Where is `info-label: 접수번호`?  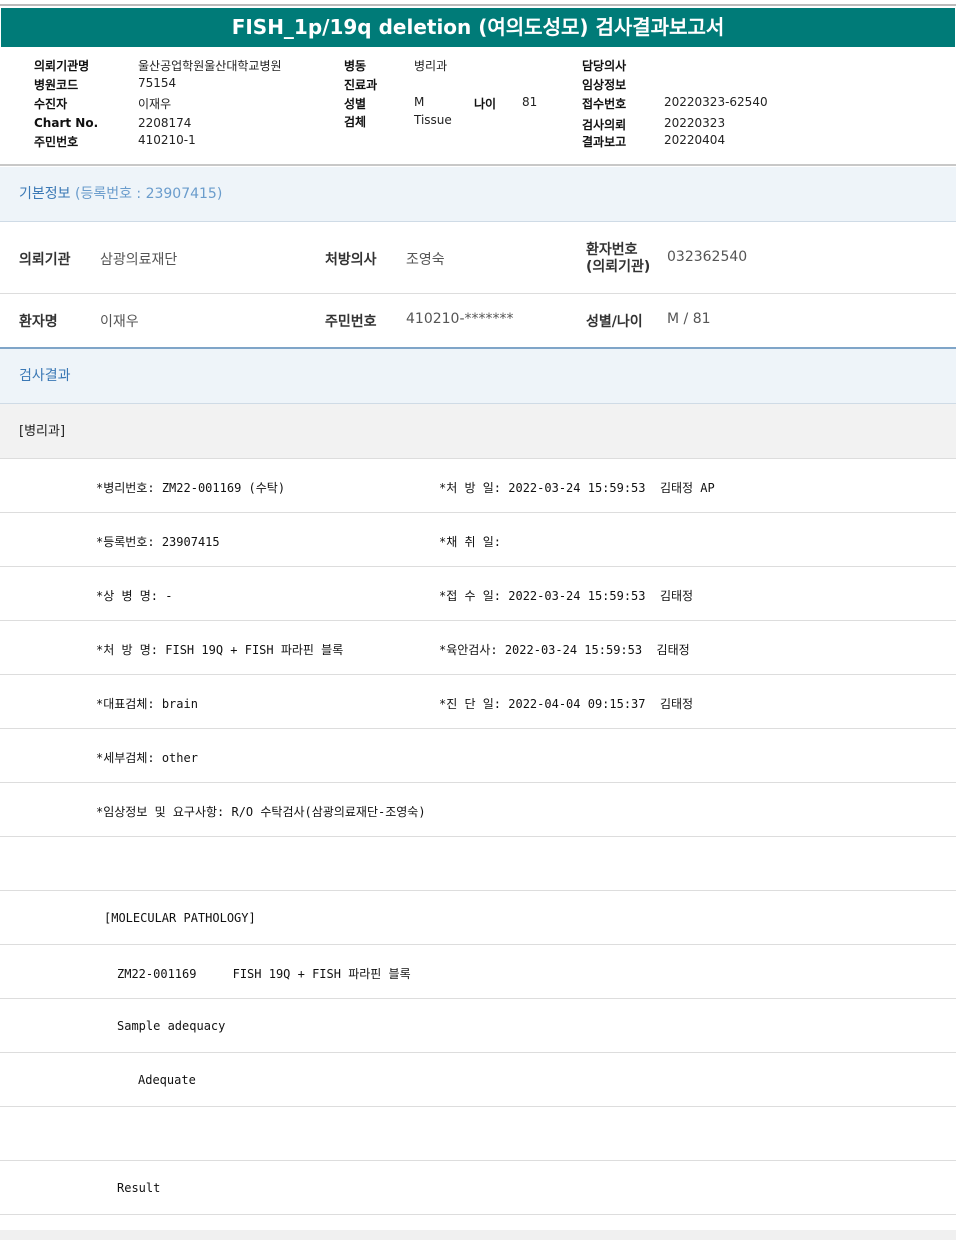 info-label: 접수번호 is located at coordinates (604, 104).